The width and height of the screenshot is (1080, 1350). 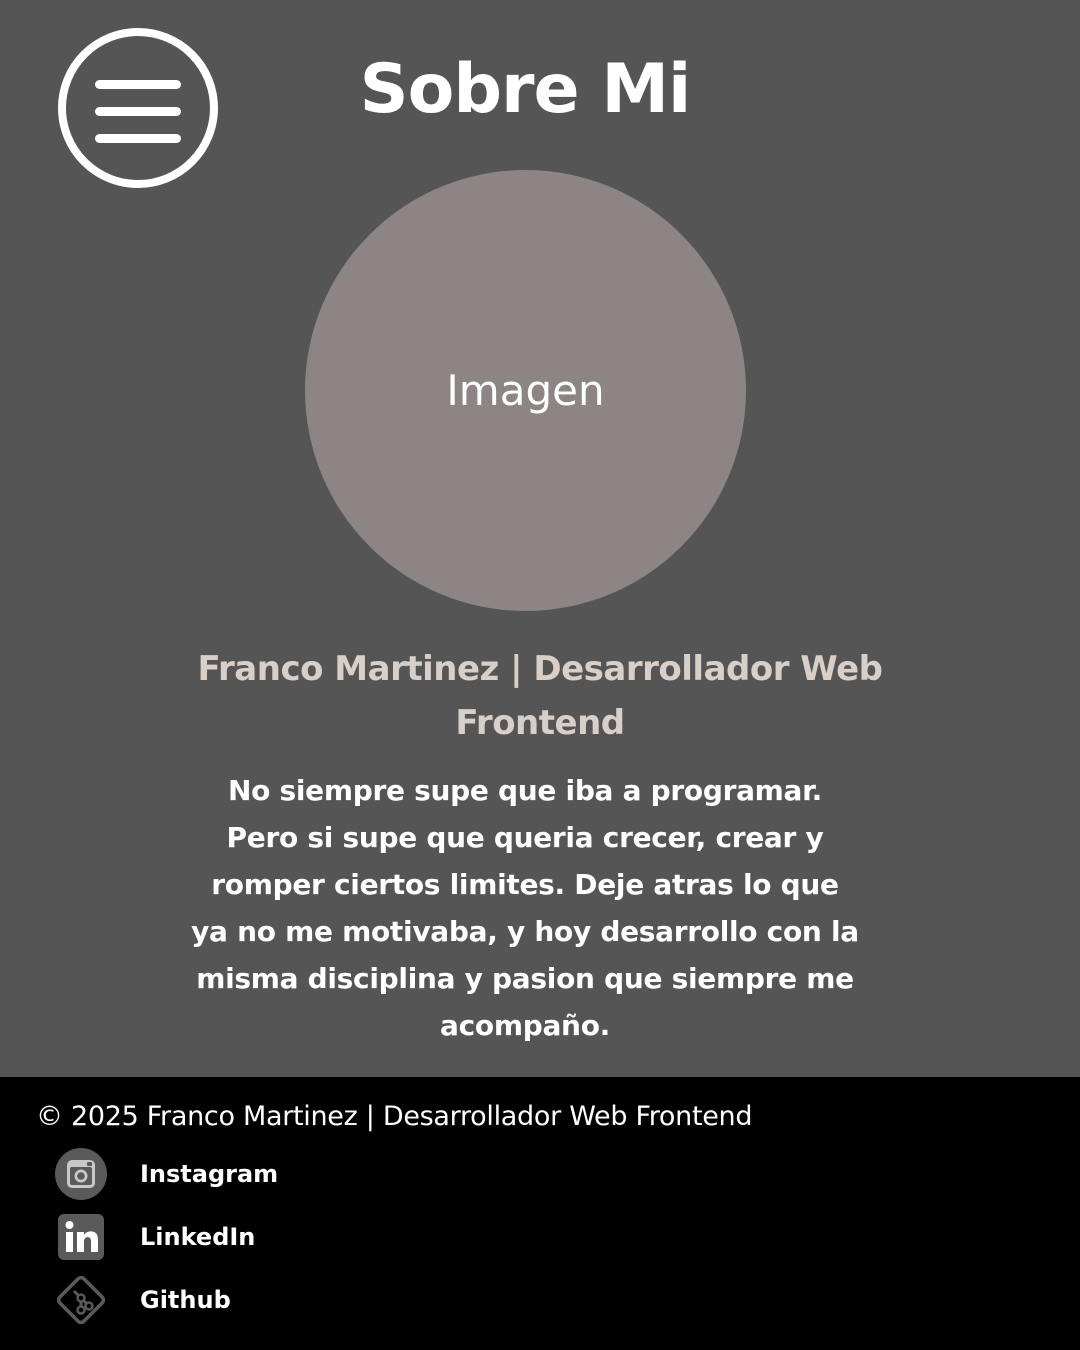 What do you see at coordinates (525, 89) in the screenshot?
I see `page-title: Sobre Mi` at bounding box center [525, 89].